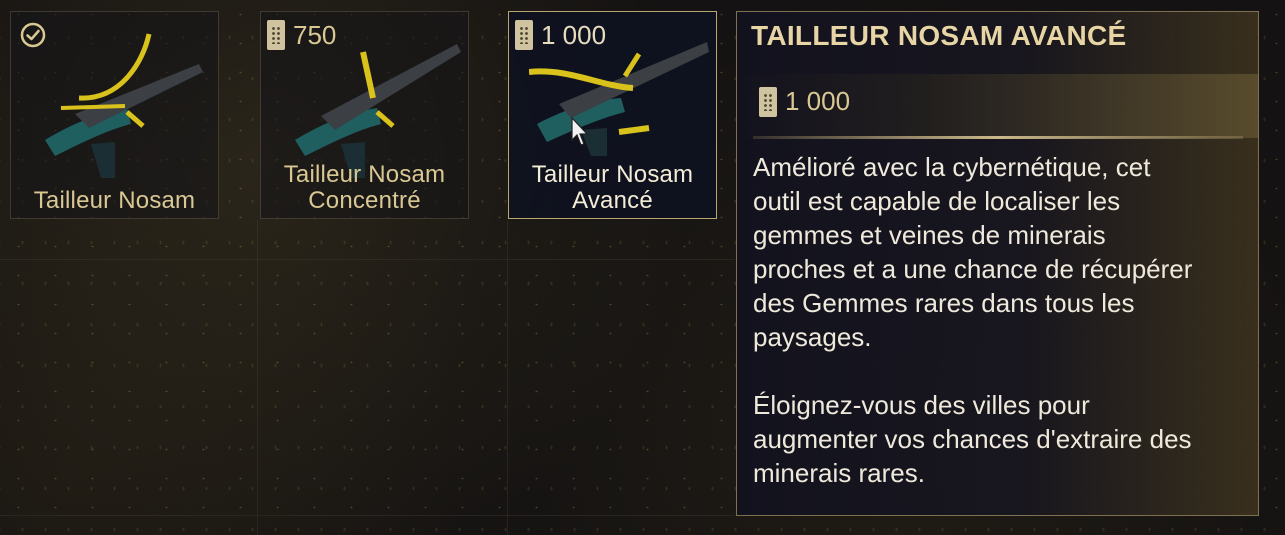  What do you see at coordinates (768, 101) in the screenshot?
I see `standing-badge-icon` at bounding box center [768, 101].